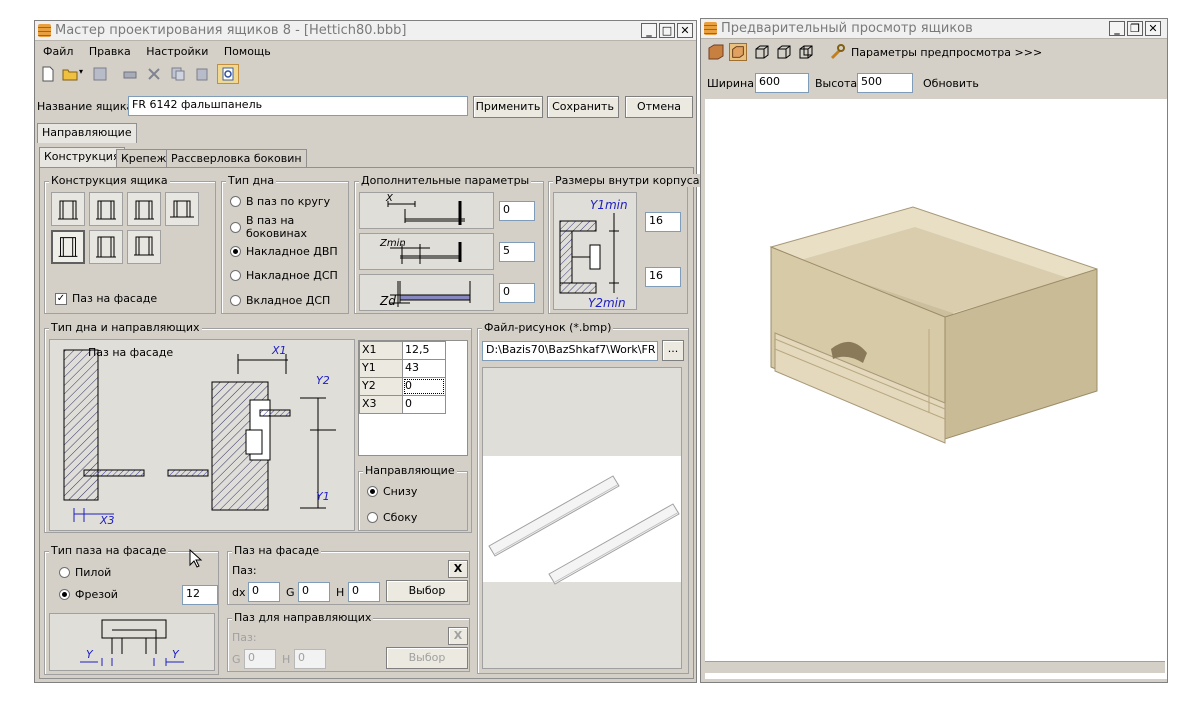 This screenshot has width=1200, height=709. I want to click on preview-width-label: Ширина, so click(730, 83).